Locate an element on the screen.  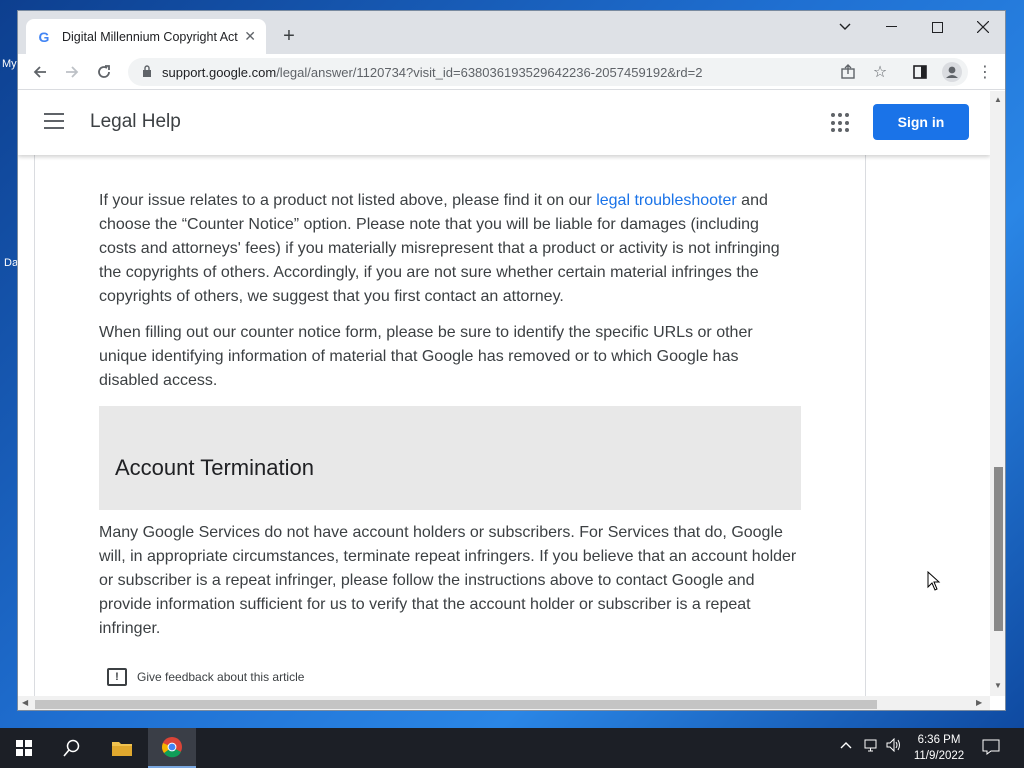
feedback-icon: ! is located at coordinates (117, 677).